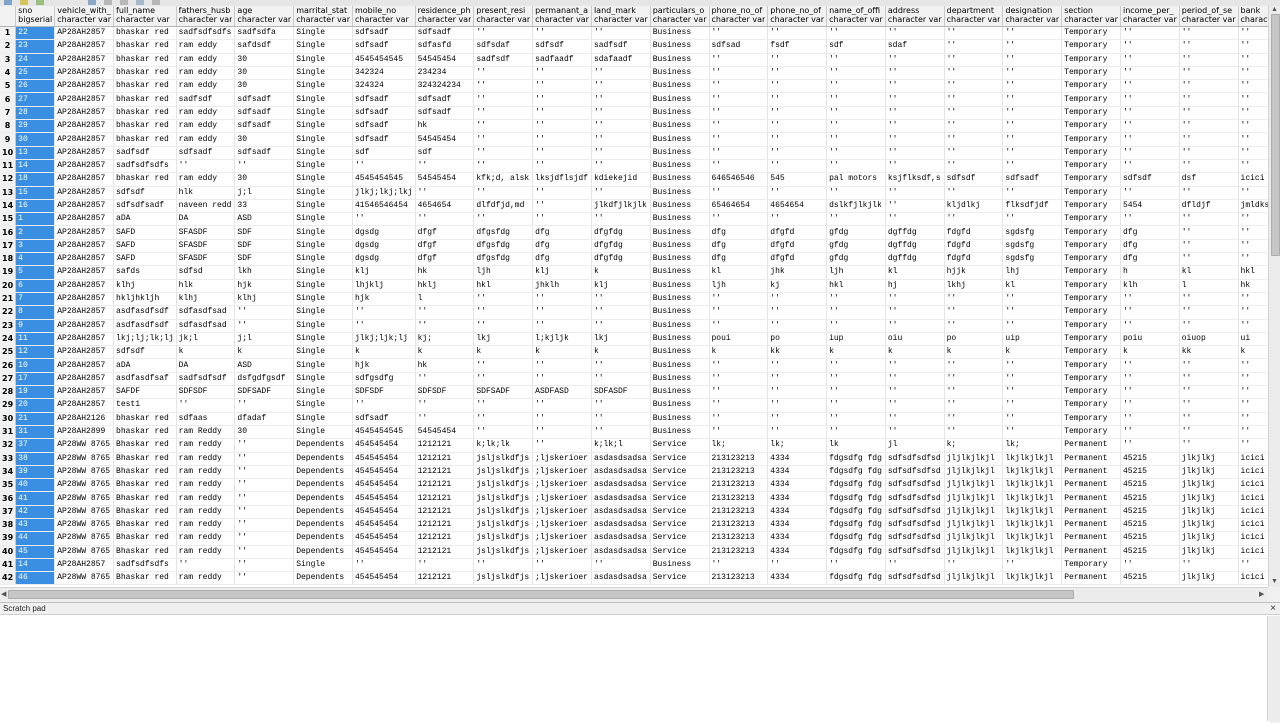 The width and height of the screenshot is (1280, 723). What do you see at coordinates (562, 272) in the screenshot?
I see `cell-permanant-a: klj` at bounding box center [562, 272].